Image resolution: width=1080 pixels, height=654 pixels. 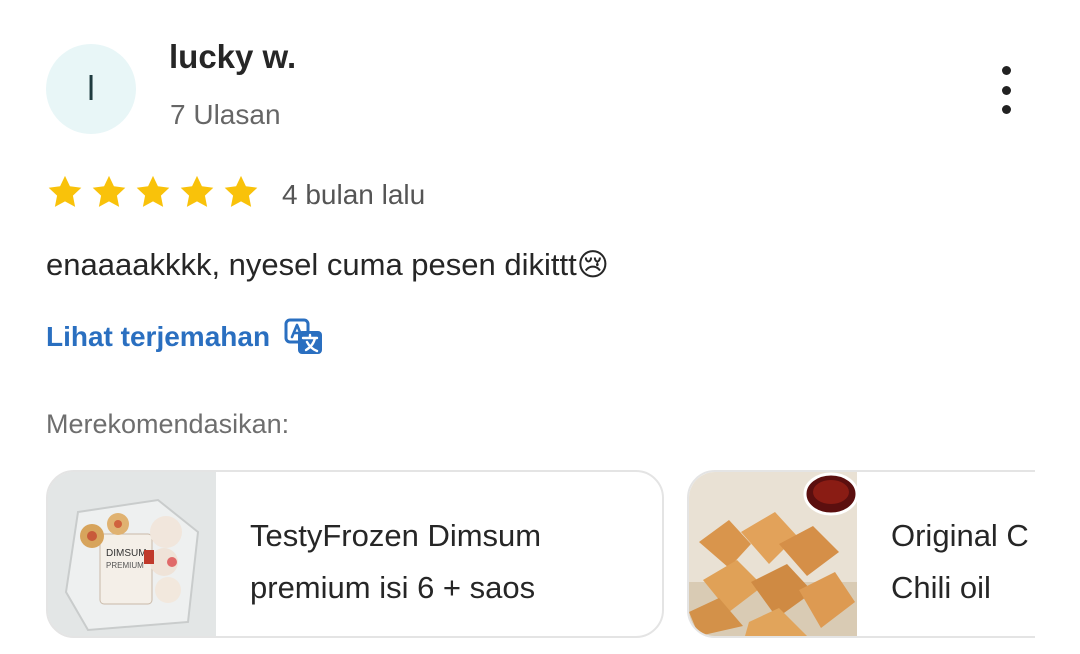 I want to click on review-text: enaaaakkkk, nyesel cuma pesen dikittt😢, so click(x=328, y=264).